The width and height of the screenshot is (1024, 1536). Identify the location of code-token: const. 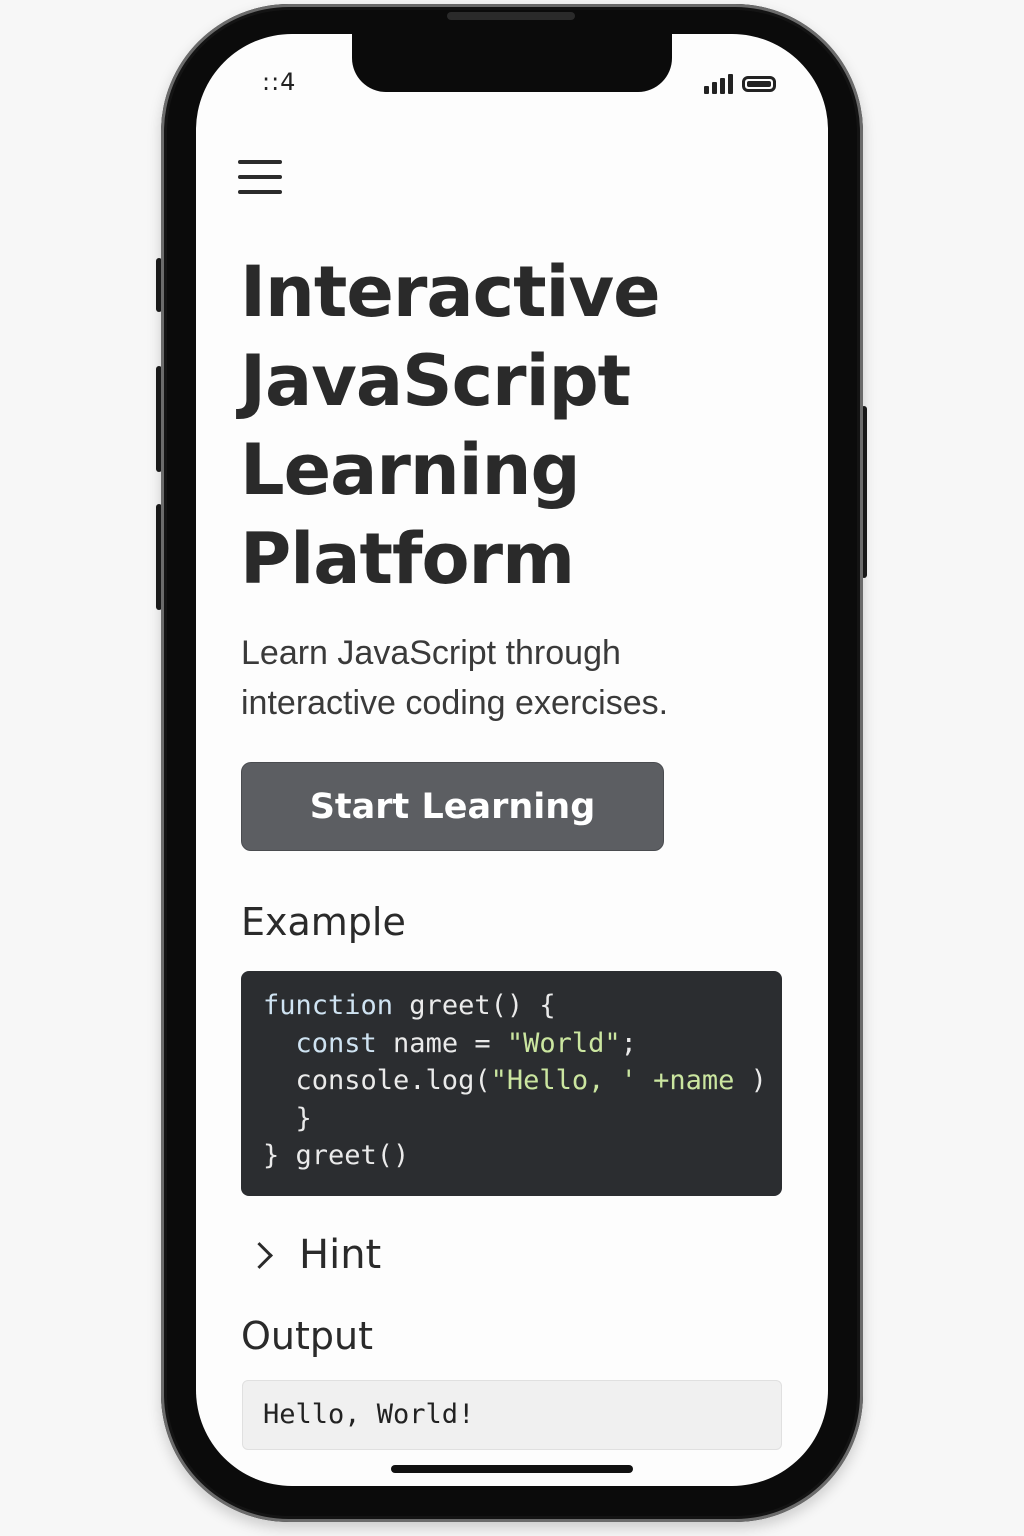
(320, 1043).